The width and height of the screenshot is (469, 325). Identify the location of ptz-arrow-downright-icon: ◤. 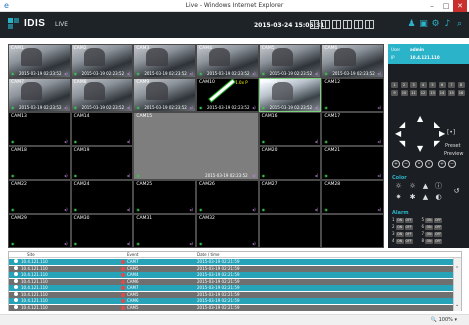
(437, 143).